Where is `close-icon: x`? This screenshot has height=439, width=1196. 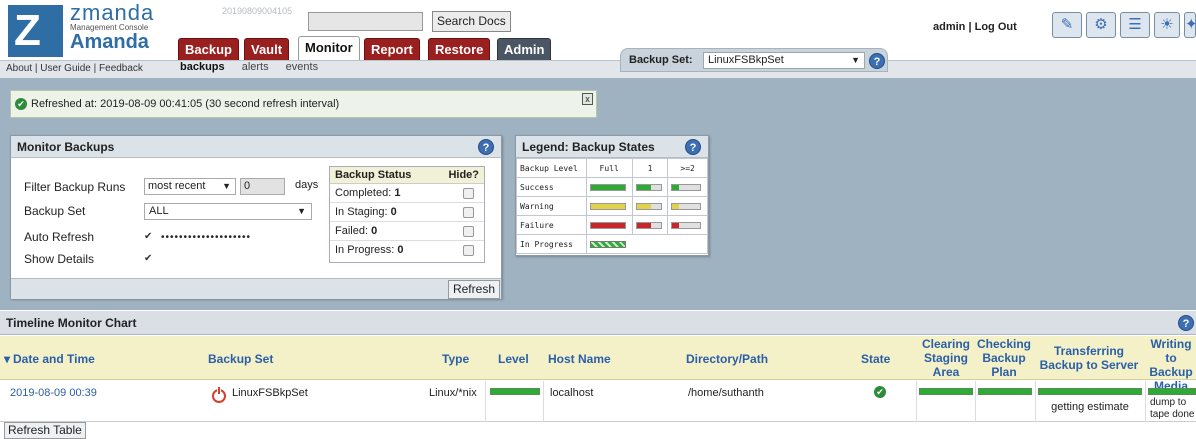
close-icon: x is located at coordinates (587, 99).